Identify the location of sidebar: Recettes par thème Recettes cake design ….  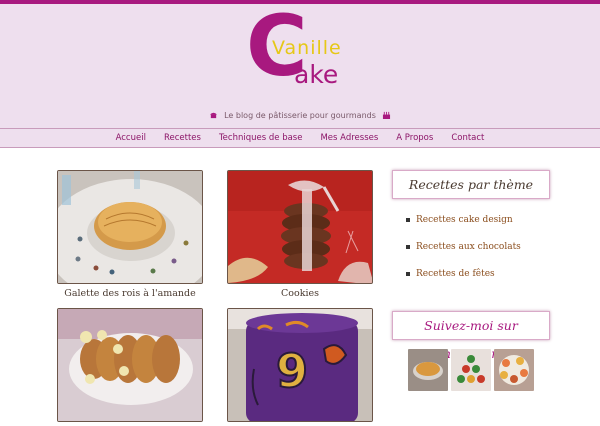
(471, 280).